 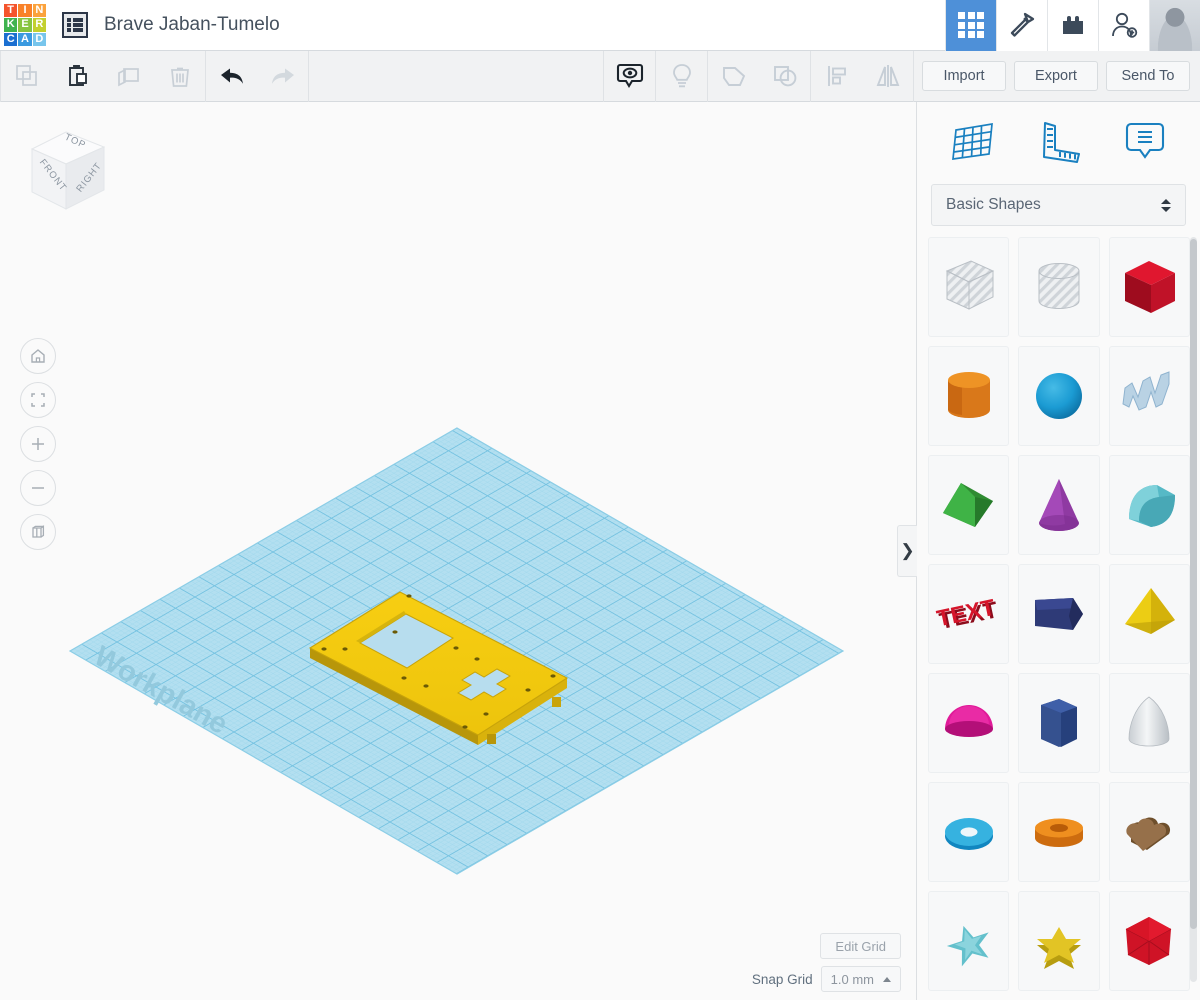 I want to click on brown-heart-icon, so click(x=1149, y=832).